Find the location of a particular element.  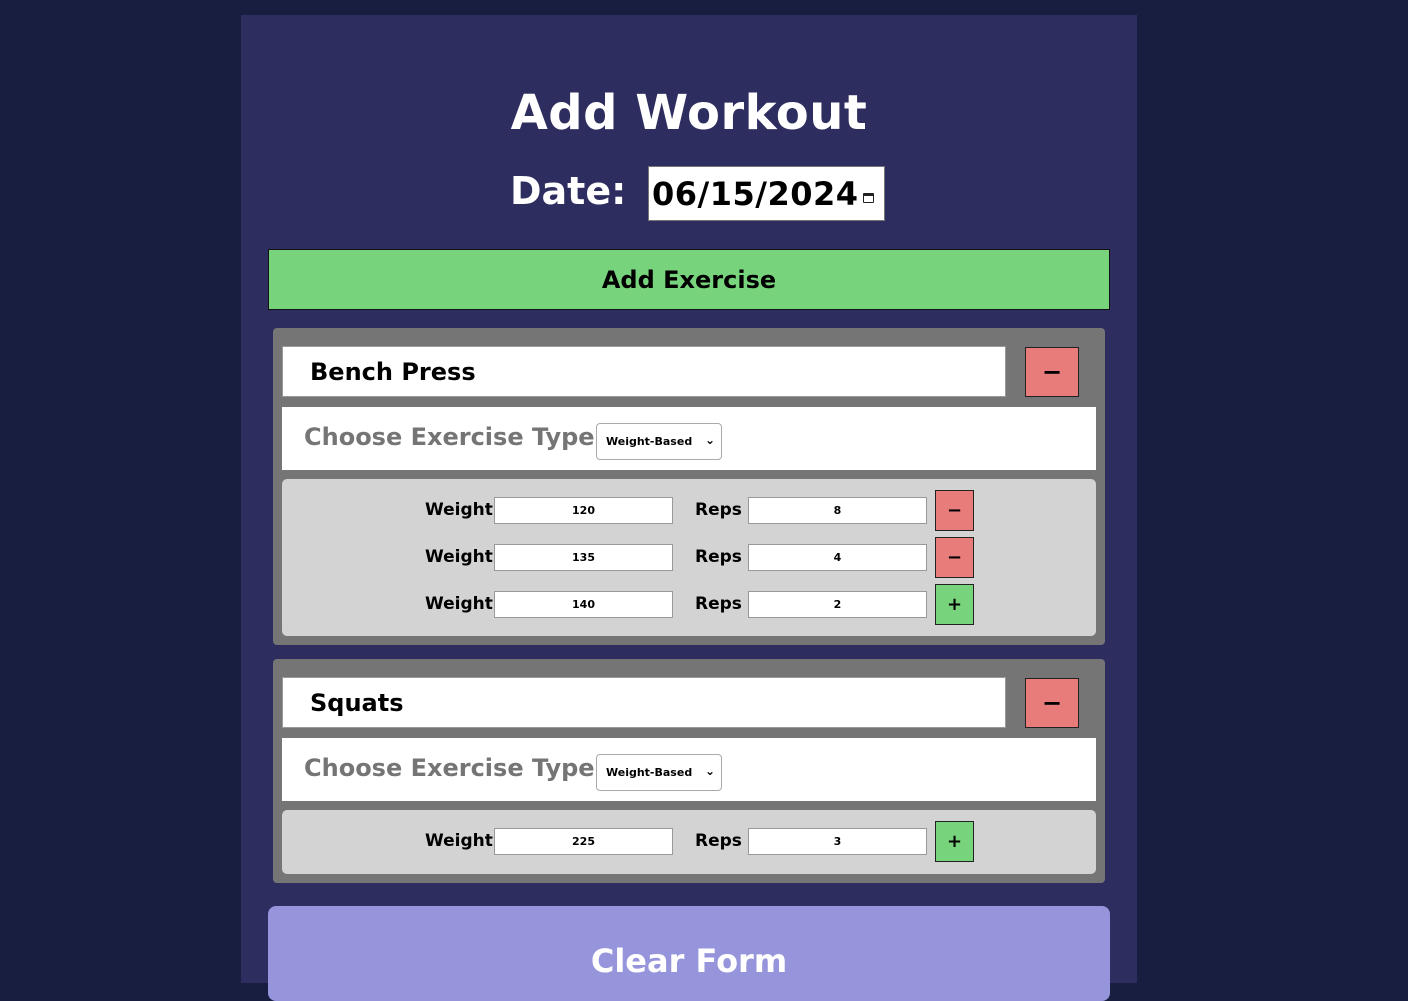

clear-form-button: Clear Form is located at coordinates (689, 953).